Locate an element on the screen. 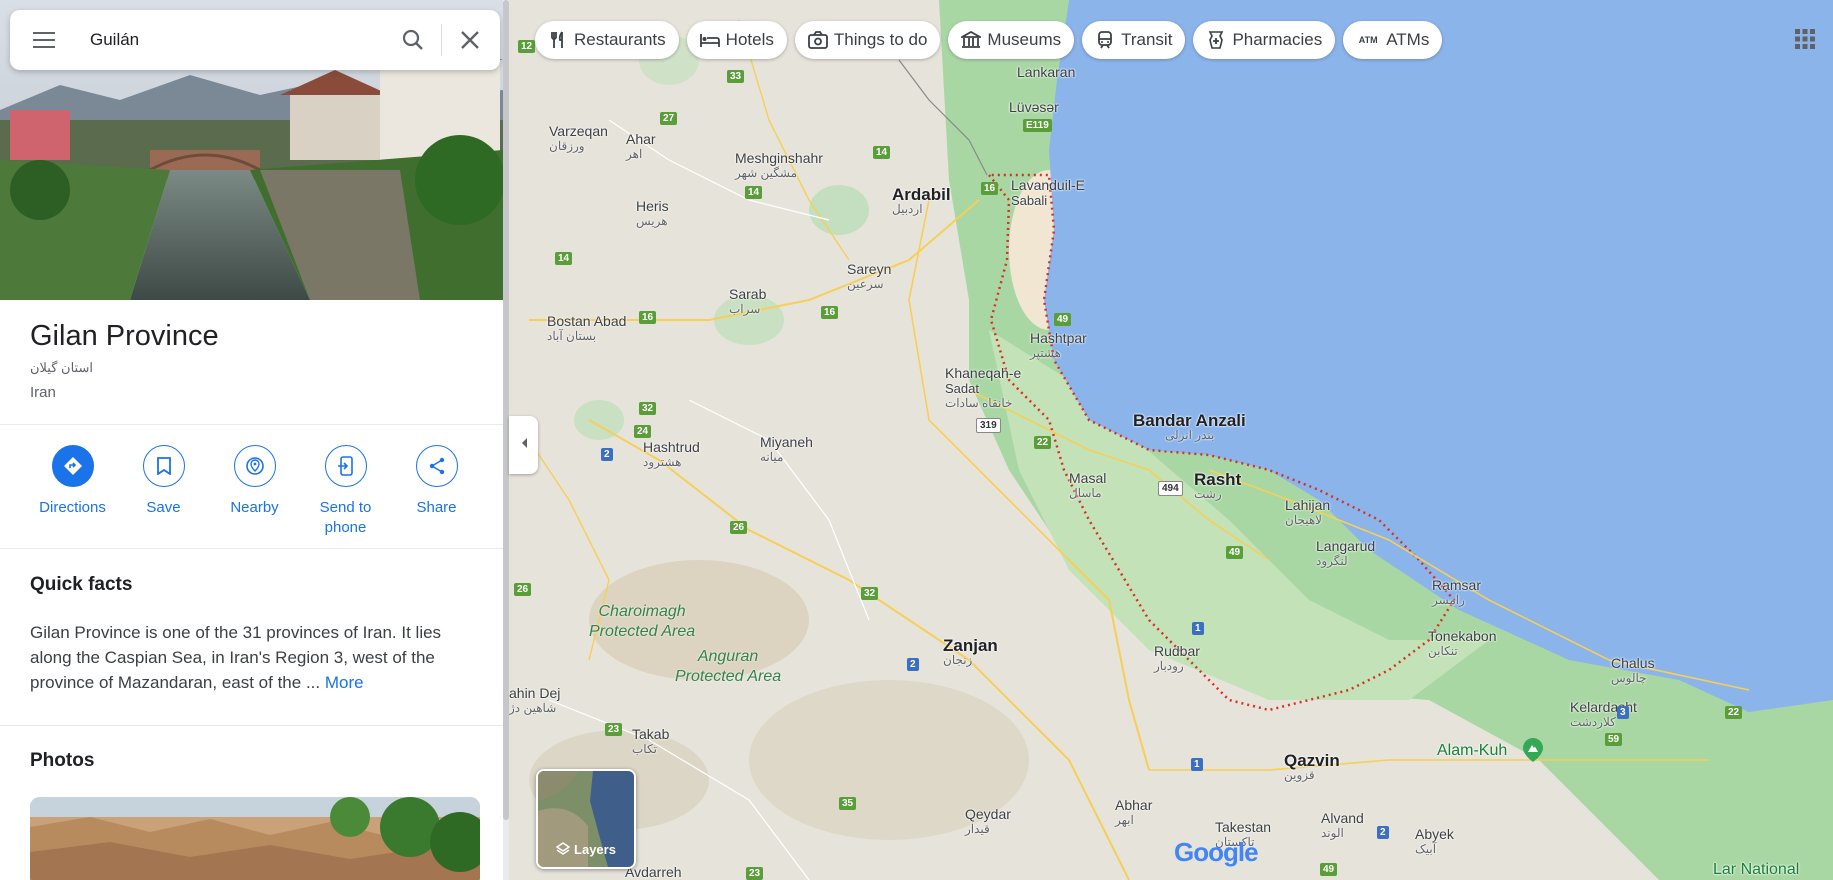  send-to-phone-label: Send to phone is located at coordinates (345, 517).